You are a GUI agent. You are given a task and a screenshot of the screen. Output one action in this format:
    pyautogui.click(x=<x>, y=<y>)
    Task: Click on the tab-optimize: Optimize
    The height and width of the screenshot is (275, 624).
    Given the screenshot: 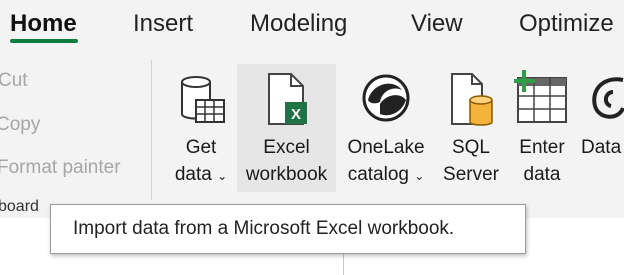 What is the action you would take?
    pyautogui.click(x=566, y=24)
    